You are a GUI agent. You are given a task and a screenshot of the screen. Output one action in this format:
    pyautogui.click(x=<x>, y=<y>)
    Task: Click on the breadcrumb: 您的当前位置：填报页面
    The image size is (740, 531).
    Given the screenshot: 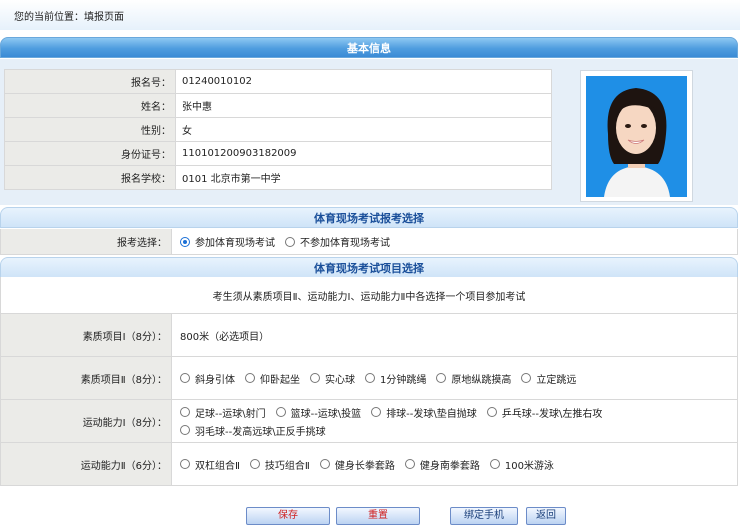 What is the action you would take?
    pyautogui.click(x=370, y=15)
    